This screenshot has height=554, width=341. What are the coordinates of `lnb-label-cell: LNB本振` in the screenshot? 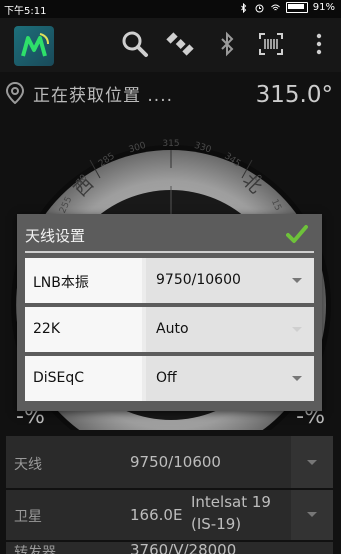 It's located at (83, 280).